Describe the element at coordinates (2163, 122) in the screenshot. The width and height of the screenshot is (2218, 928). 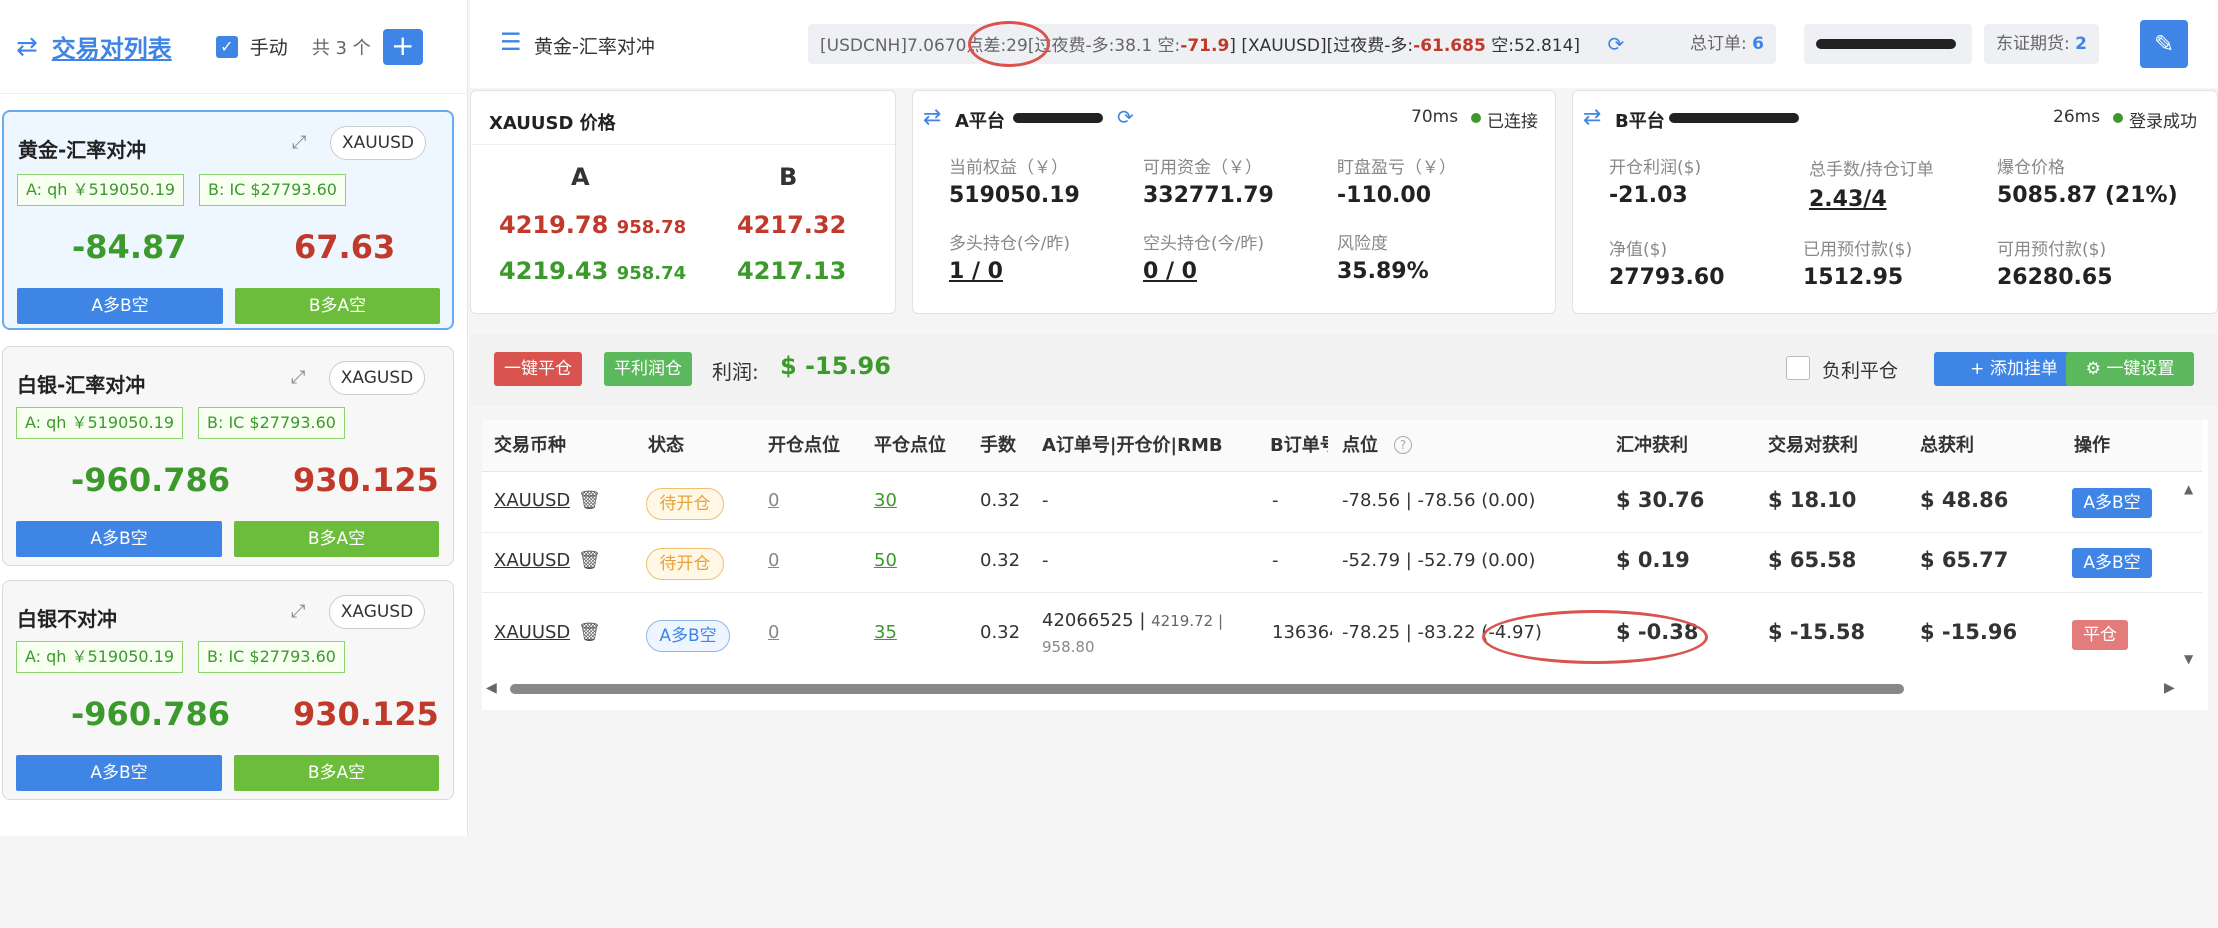
I see `platform-b-status: 登录成功` at that location.